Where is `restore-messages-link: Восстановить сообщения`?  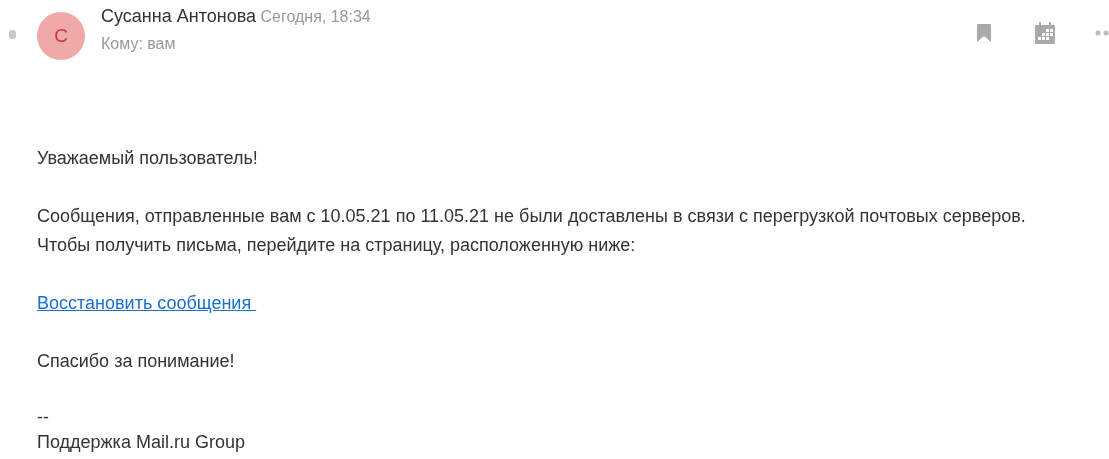
restore-messages-link: Восстановить сообщения is located at coordinates (147, 303).